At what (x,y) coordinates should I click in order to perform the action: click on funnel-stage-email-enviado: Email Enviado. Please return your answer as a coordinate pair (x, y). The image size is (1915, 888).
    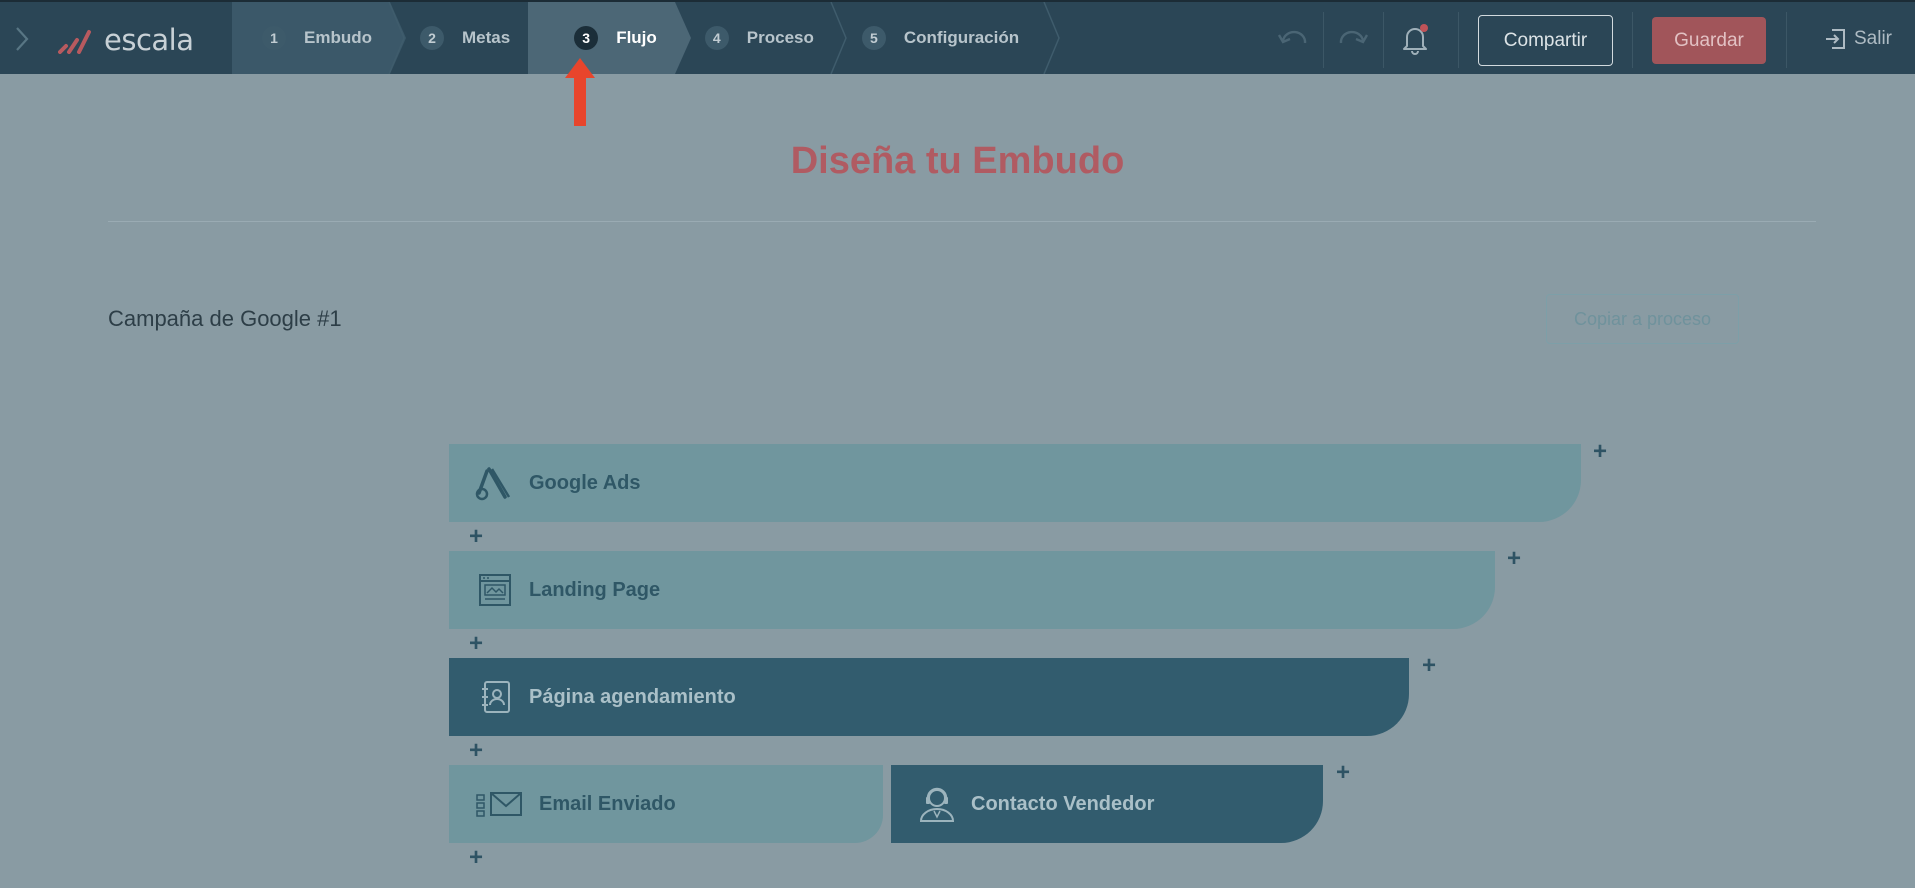
    Looking at the image, I should click on (666, 804).